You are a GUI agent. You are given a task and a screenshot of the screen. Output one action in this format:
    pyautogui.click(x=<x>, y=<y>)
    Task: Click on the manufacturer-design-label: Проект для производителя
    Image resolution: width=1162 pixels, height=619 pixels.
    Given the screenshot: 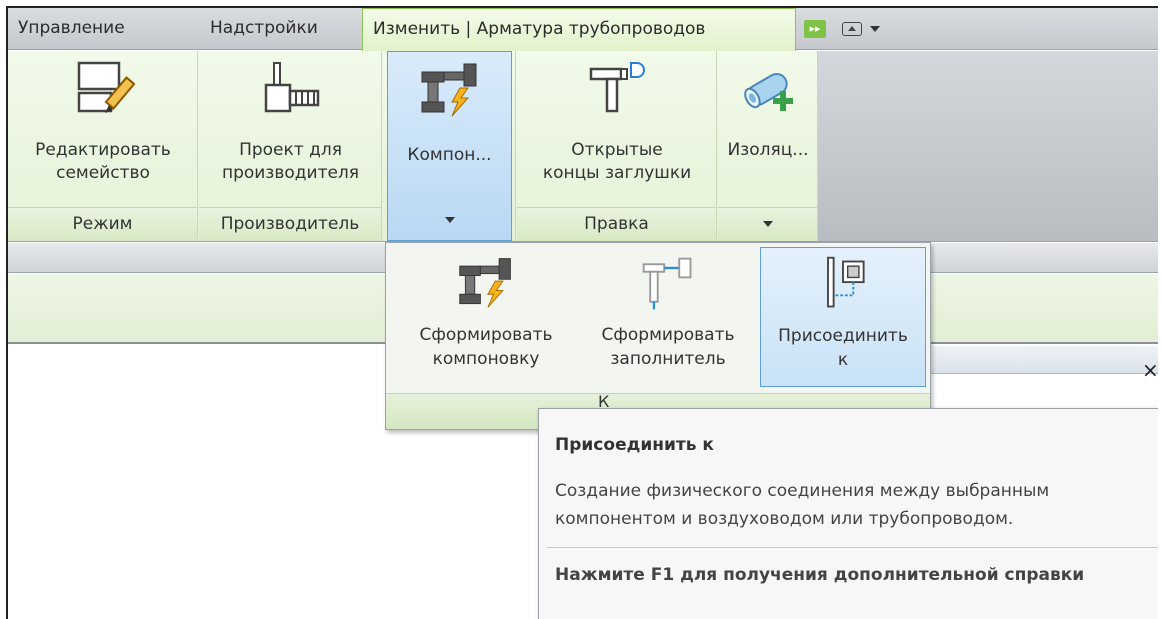 What is the action you would take?
    pyautogui.click(x=290, y=161)
    